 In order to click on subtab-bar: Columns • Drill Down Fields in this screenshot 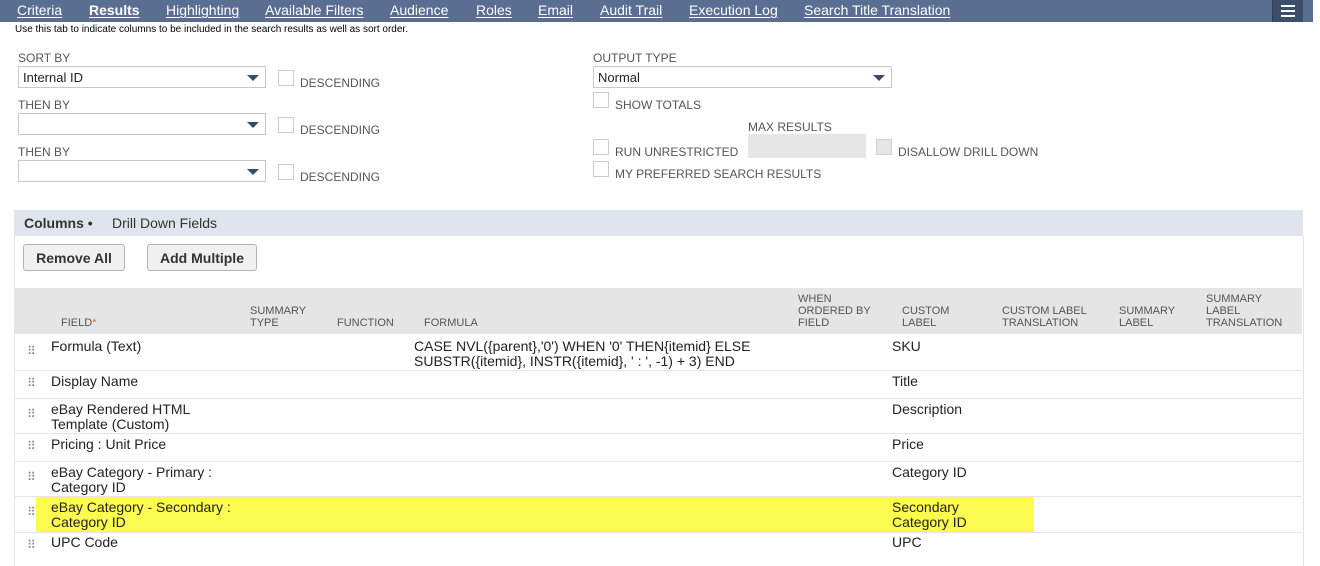, I will do `click(658, 223)`.